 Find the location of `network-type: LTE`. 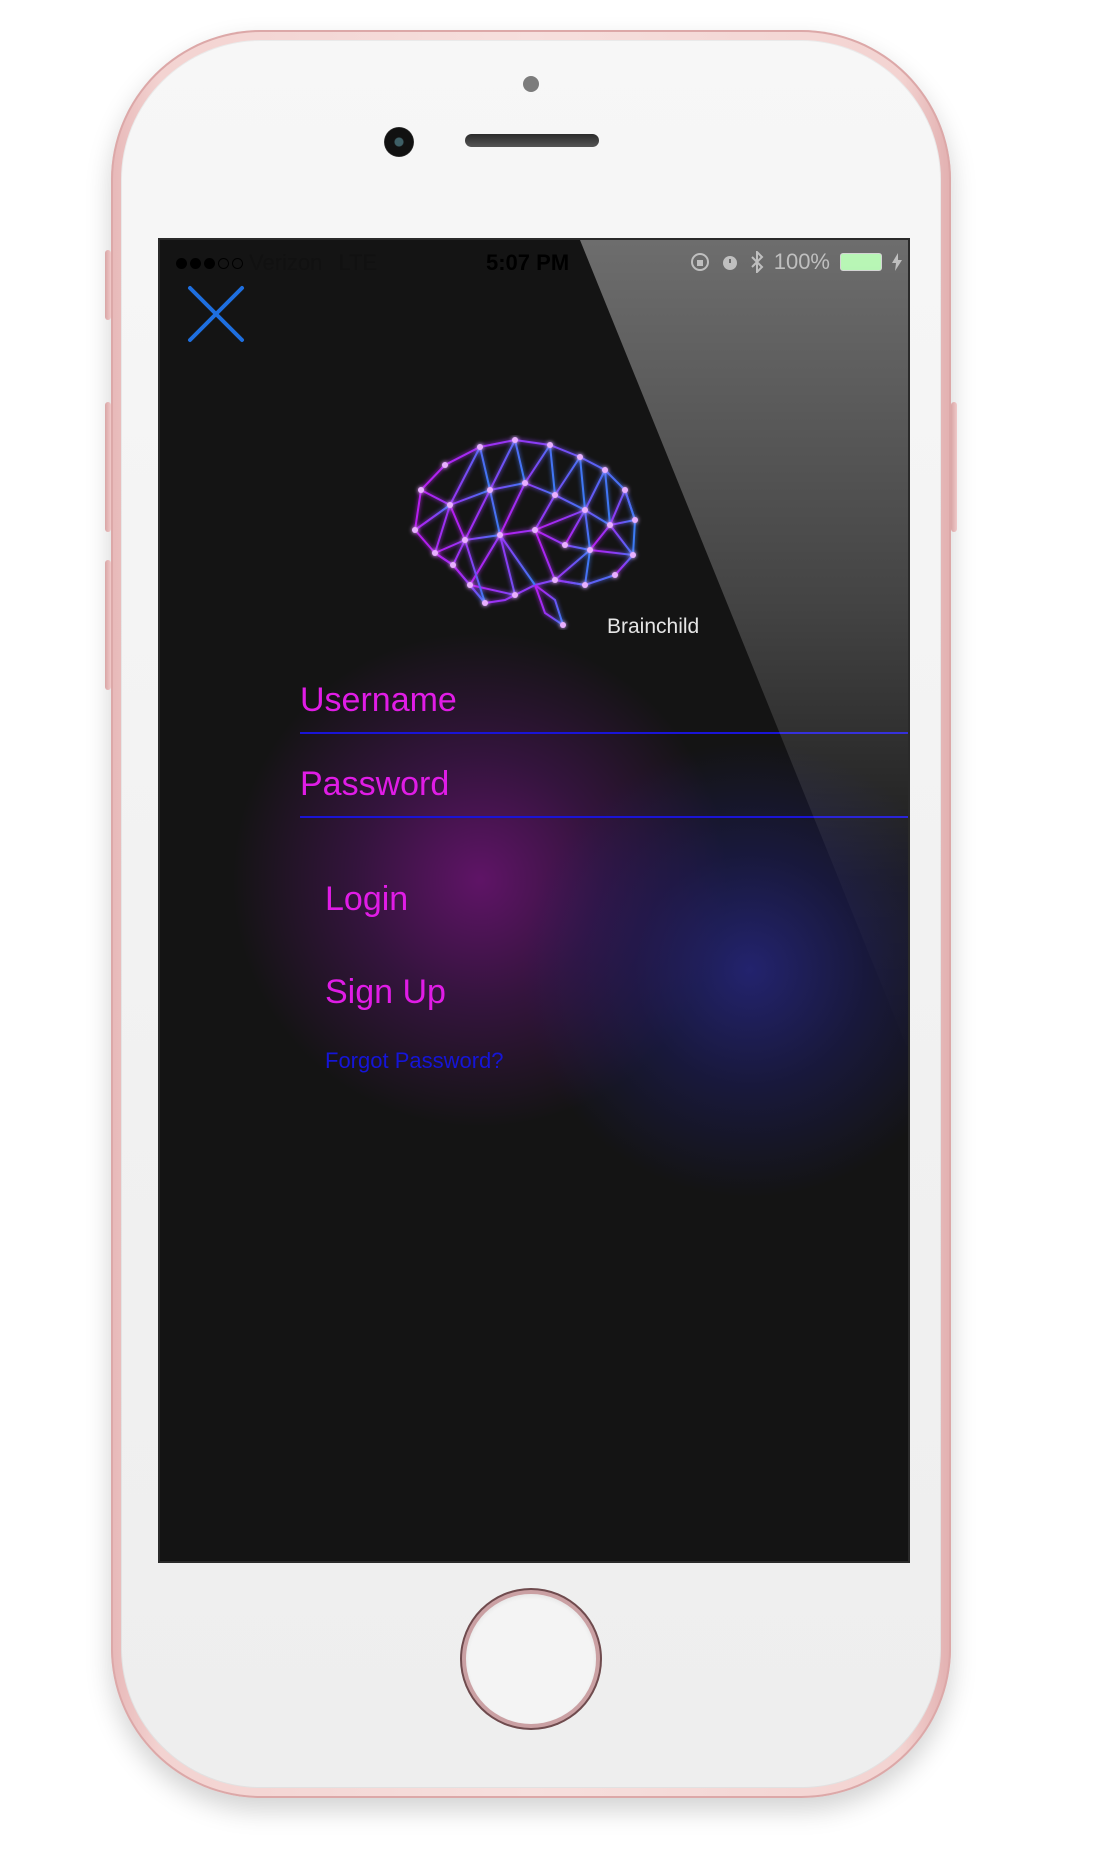

network-type: LTE is located at coordinates (358, 262).